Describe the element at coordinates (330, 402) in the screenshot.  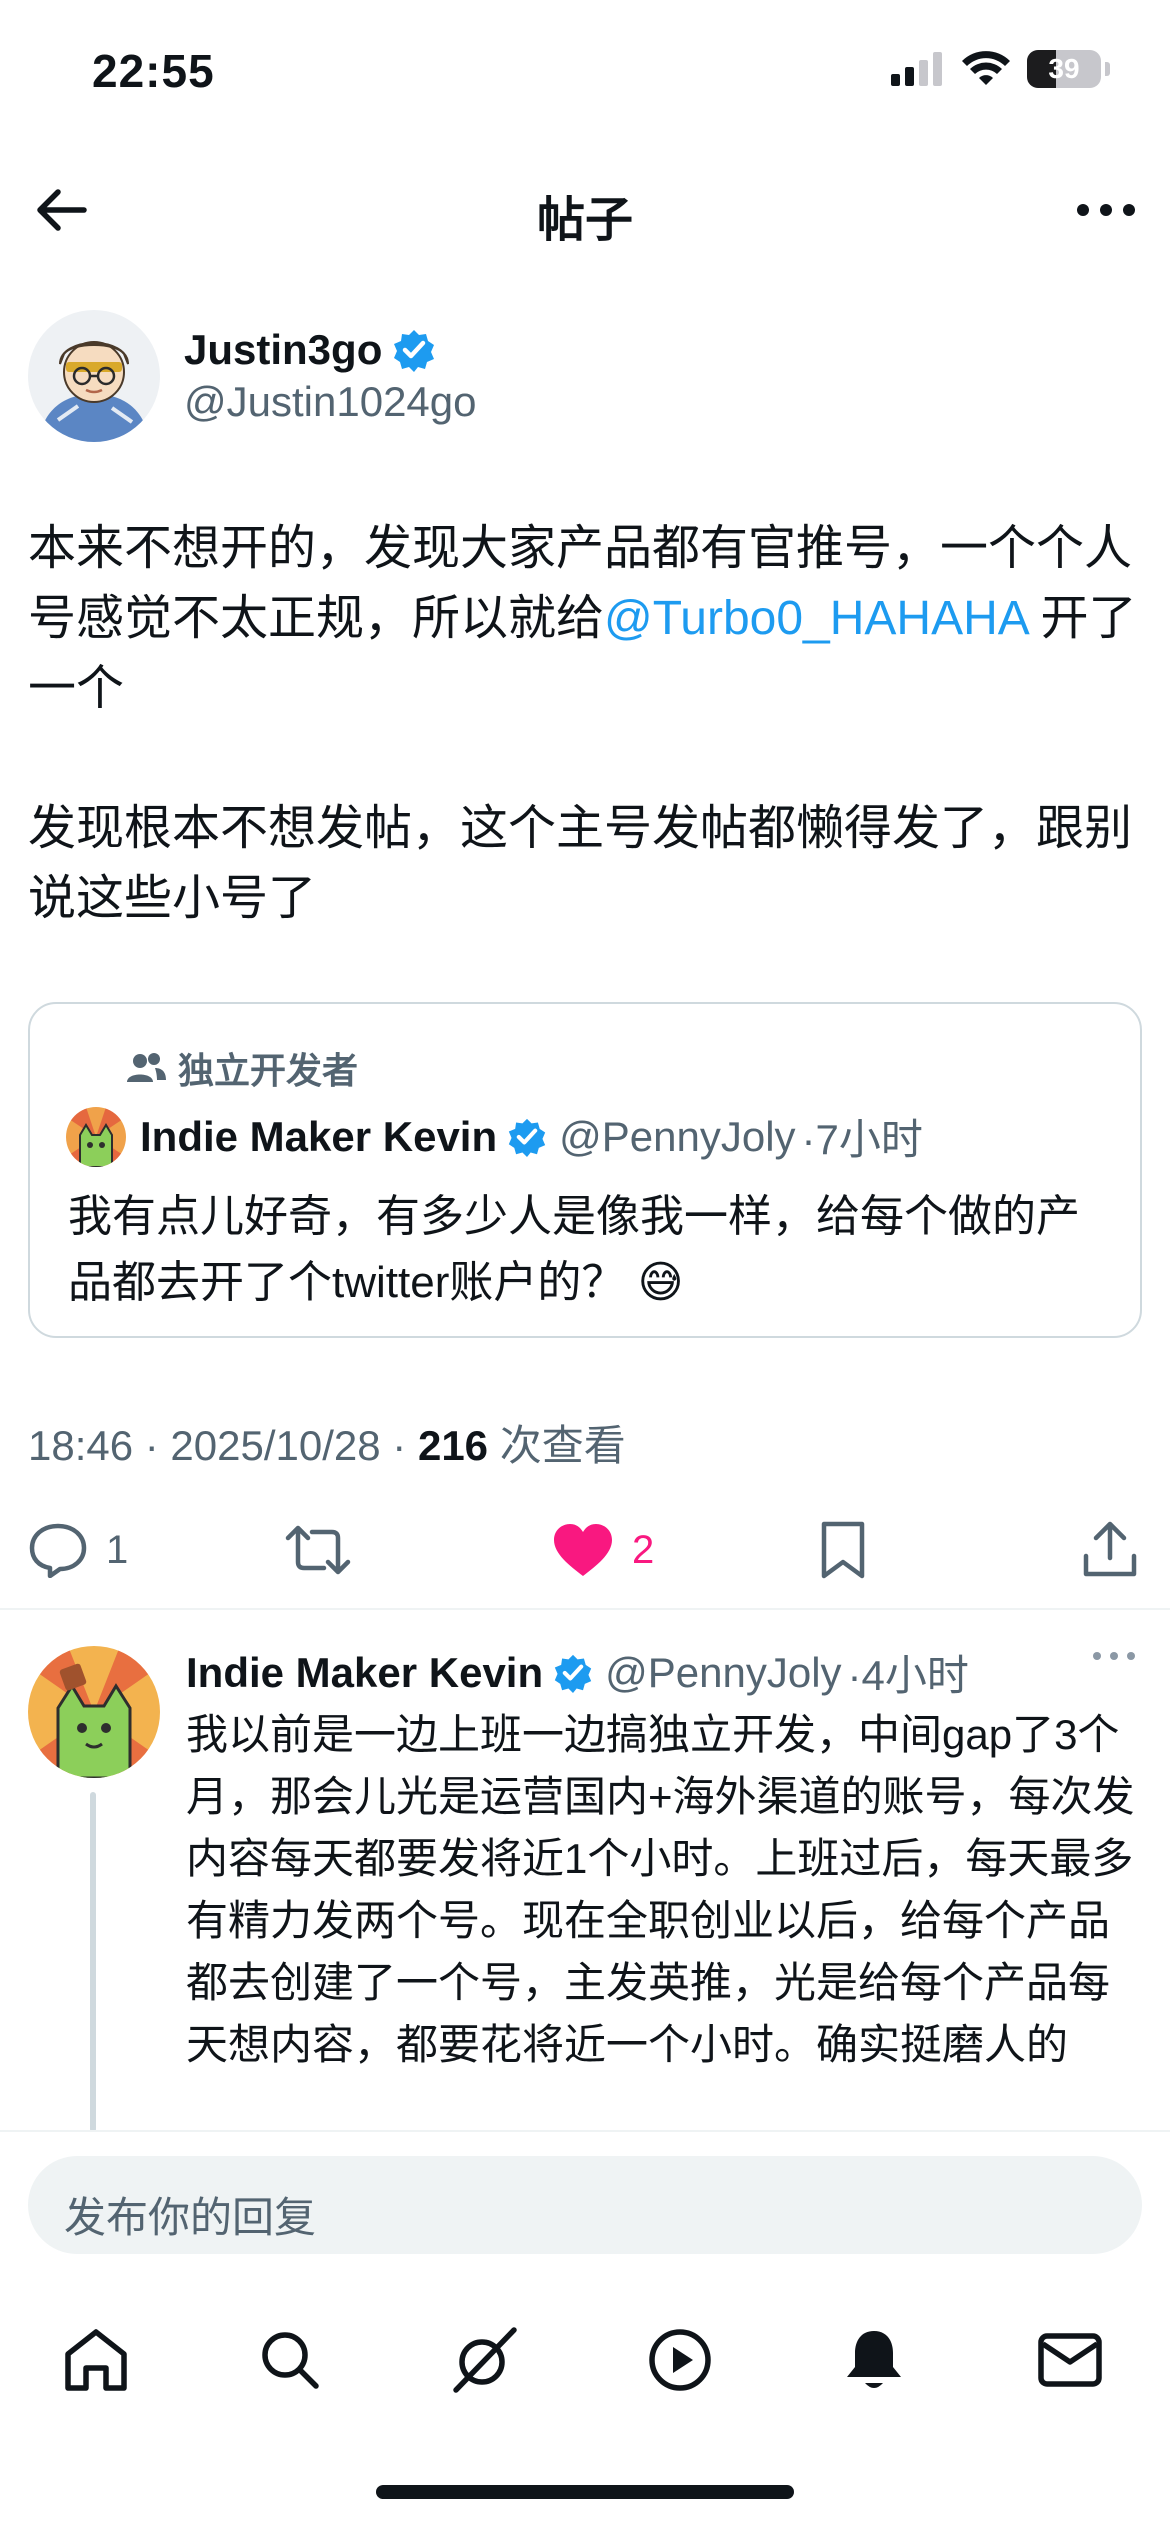
I see `author-handle: @Justin1024go` at that location.